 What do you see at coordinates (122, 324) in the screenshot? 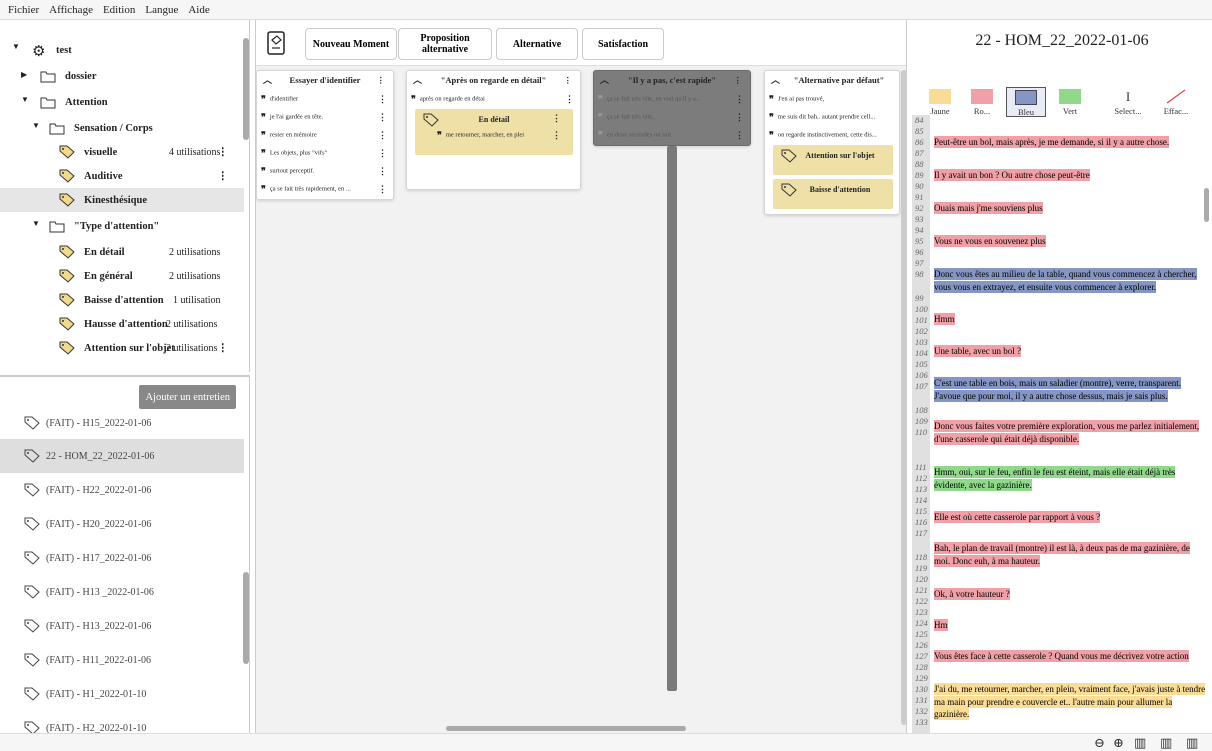
I see `tree-item-hausse: Hausse d'attention 2 utilisations` at bounding box center [122, 324].